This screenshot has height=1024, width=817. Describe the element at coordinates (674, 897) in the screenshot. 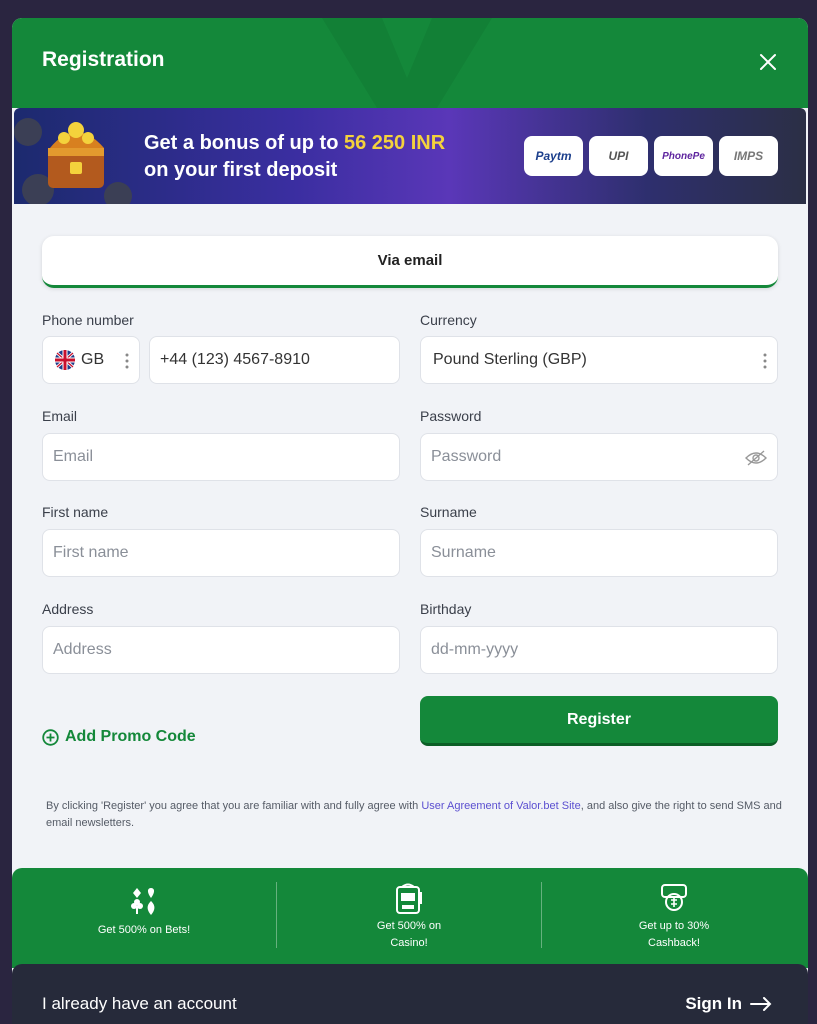

I see `cashback-icon` at that location.